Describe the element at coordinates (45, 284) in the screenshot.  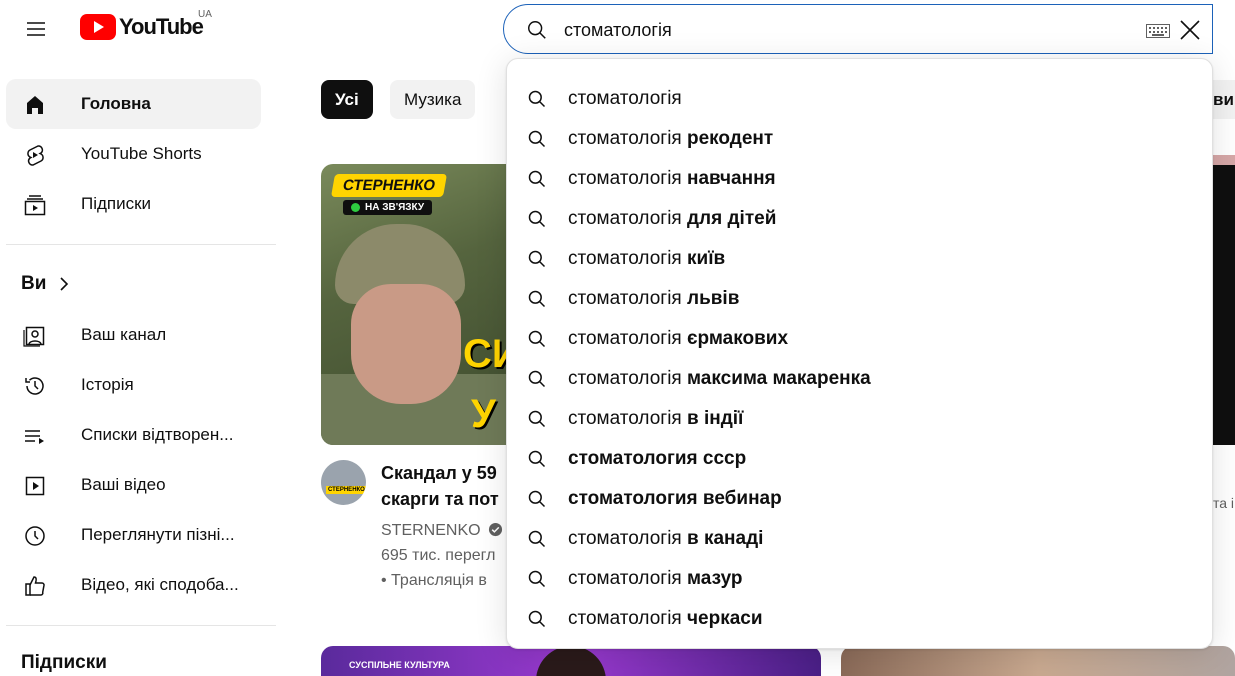
I see `sidebar-you-heading: Ви` at that location.